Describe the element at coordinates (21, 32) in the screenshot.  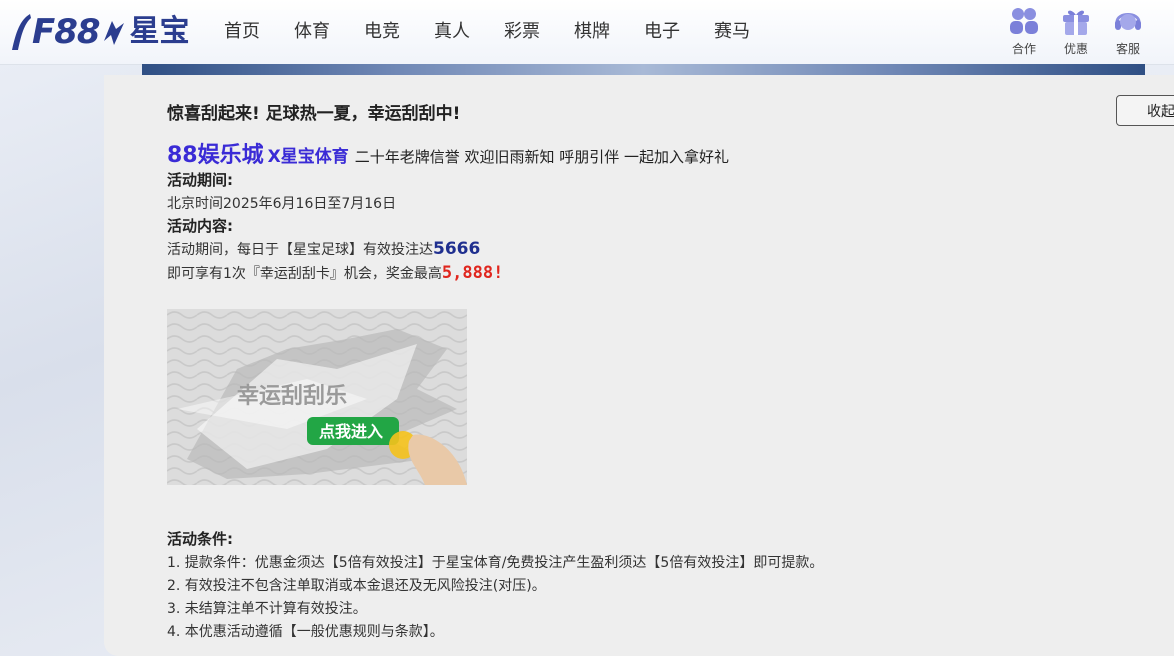
I see `logo-swoosh-icon` at that location.